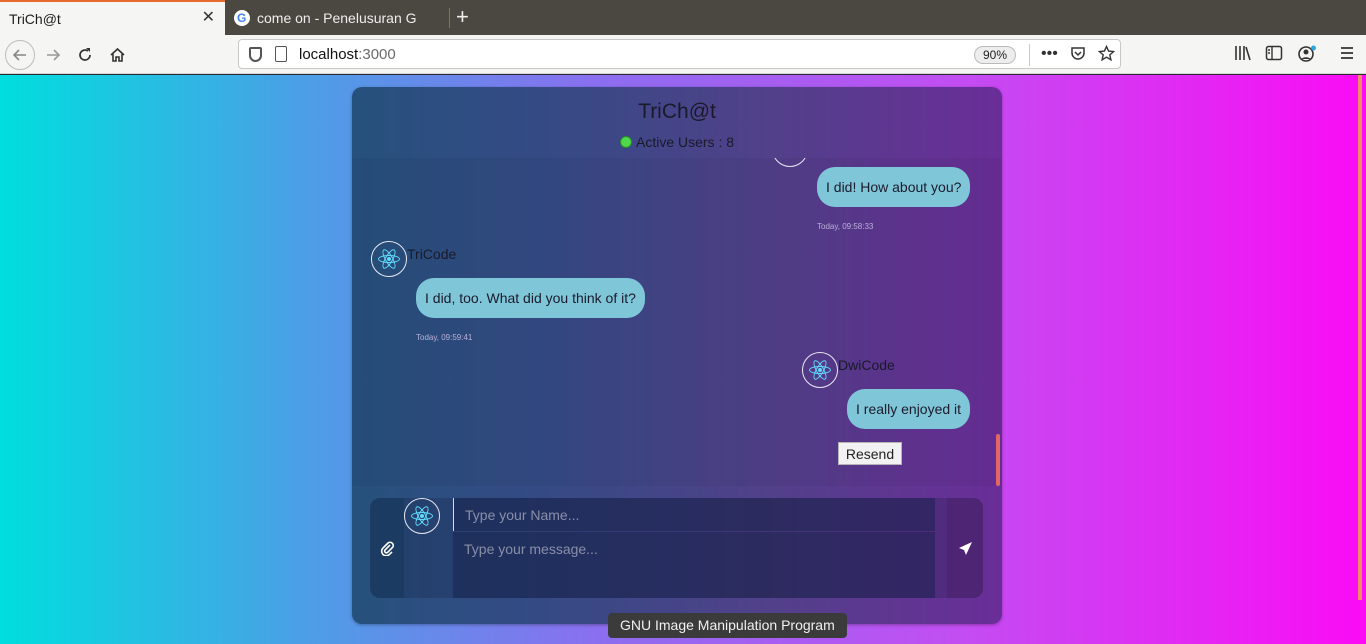 This screenshot has width=1366, height=644. I want to click on reload-icon, so click(85, 54).